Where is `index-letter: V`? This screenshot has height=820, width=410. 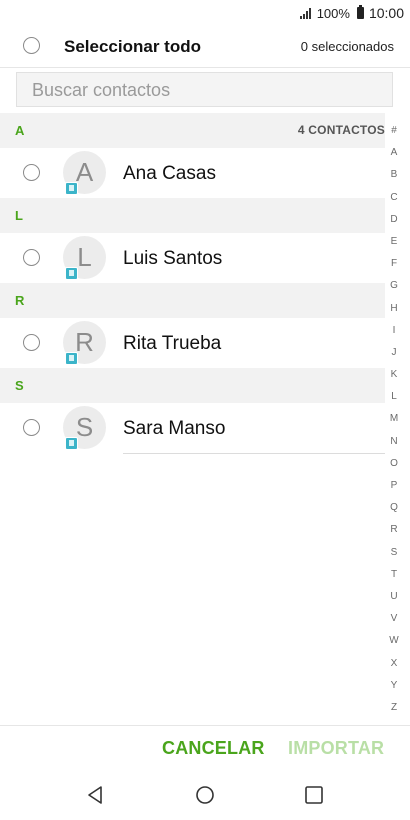
index-letter: V is located at coordinates (394, 619).